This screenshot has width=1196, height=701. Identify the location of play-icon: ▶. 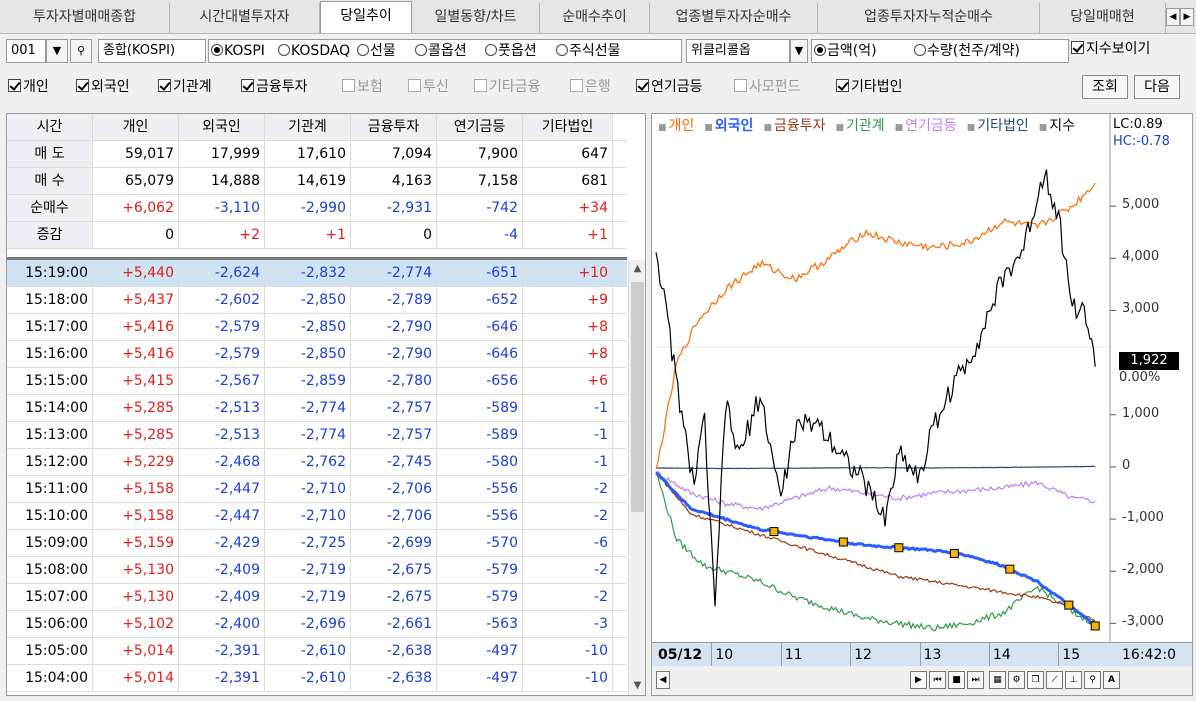
(918, 680).